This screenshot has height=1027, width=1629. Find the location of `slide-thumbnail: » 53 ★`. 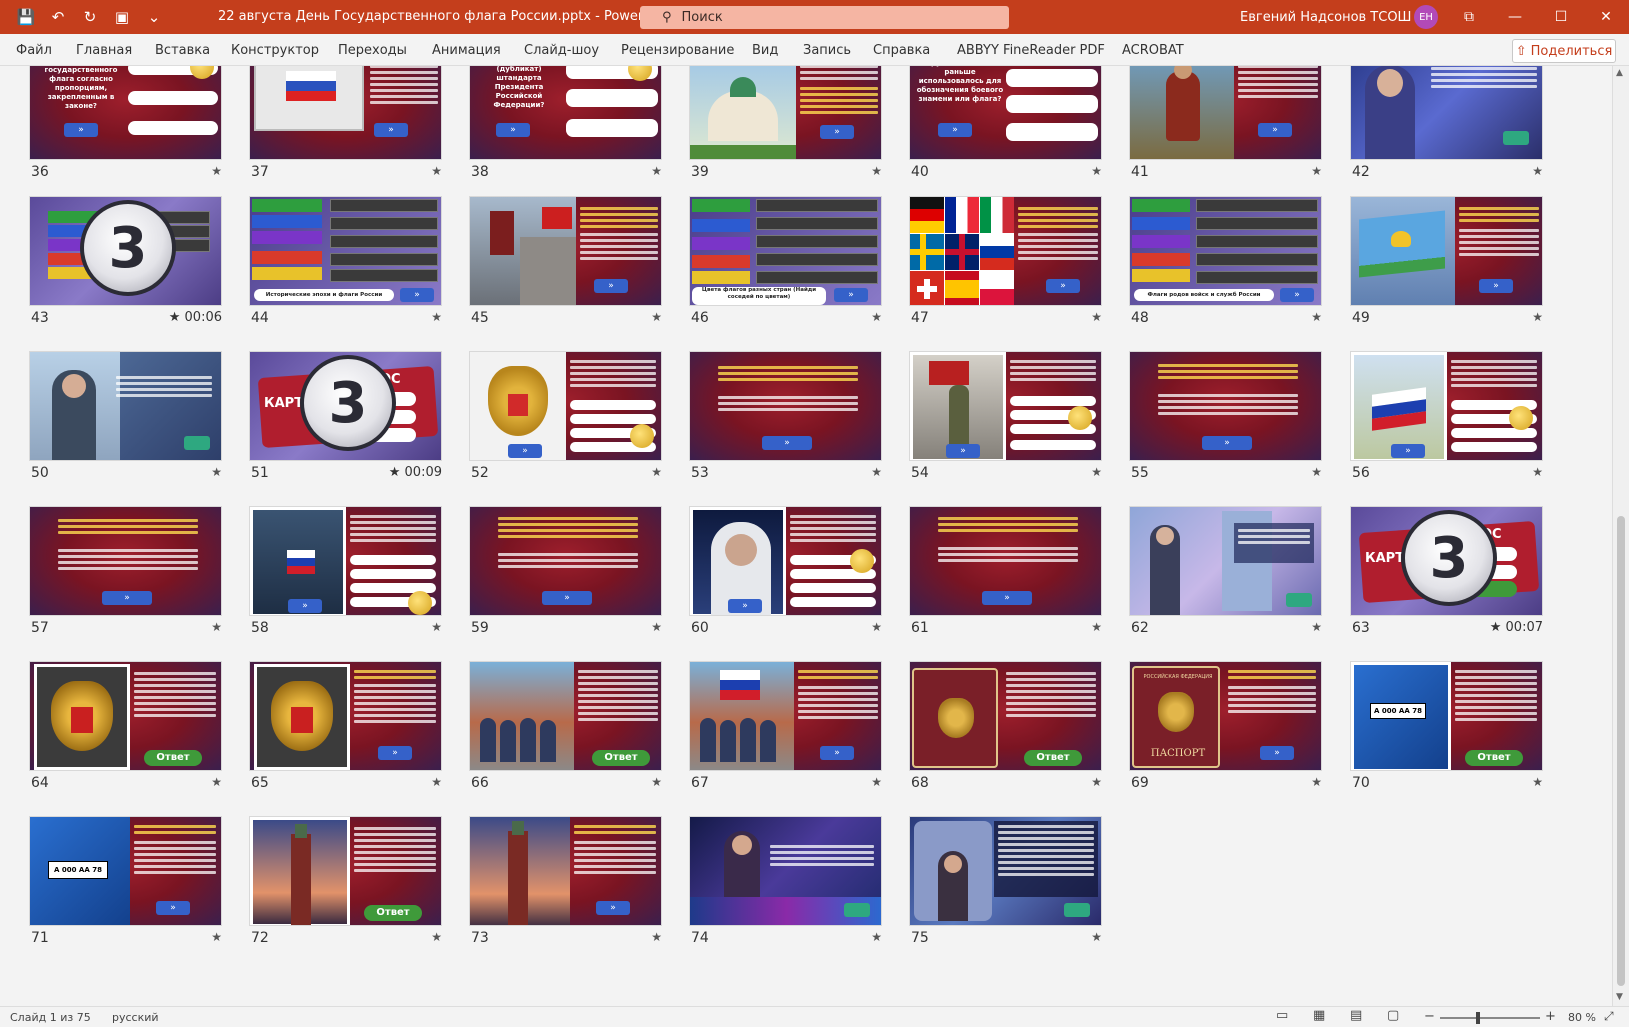

slide-thumbnail: » 53 ★ is located at coordinates (785, 416).